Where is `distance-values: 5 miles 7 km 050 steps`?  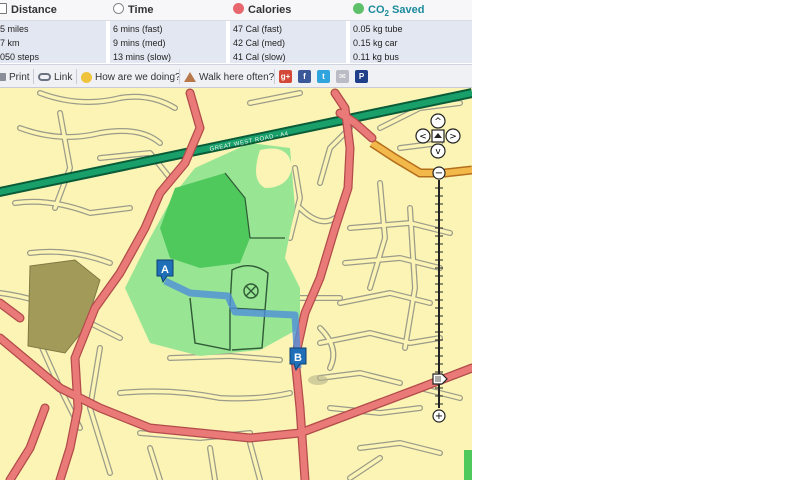 distance-values: 5 miles 7 km 050 steps is located at coordinates (55, 42).